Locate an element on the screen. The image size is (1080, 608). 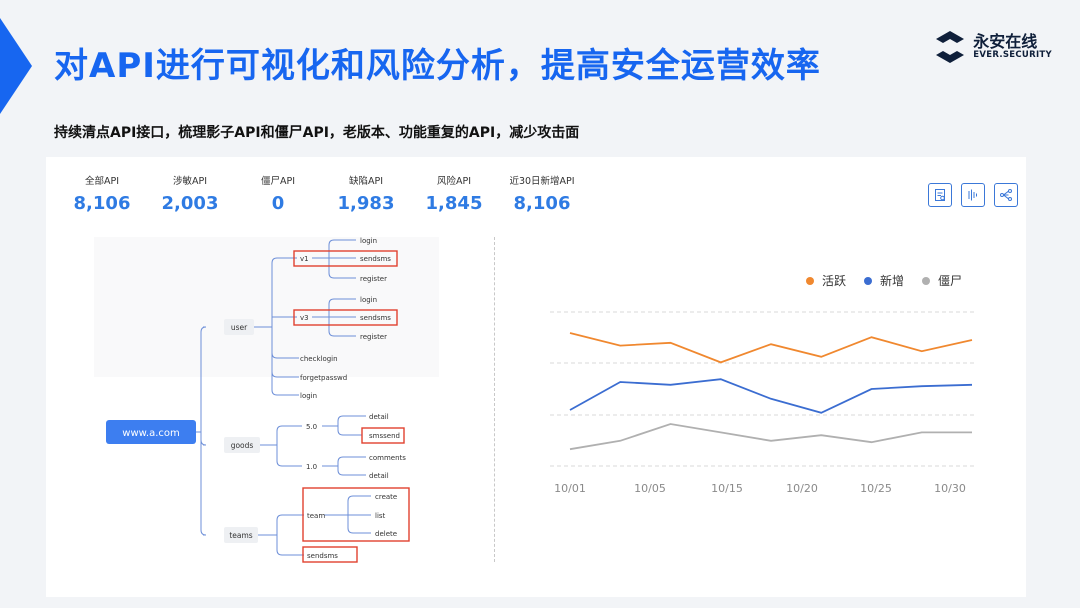
tree-leaf: smssend is located at coordinates (384, 436).